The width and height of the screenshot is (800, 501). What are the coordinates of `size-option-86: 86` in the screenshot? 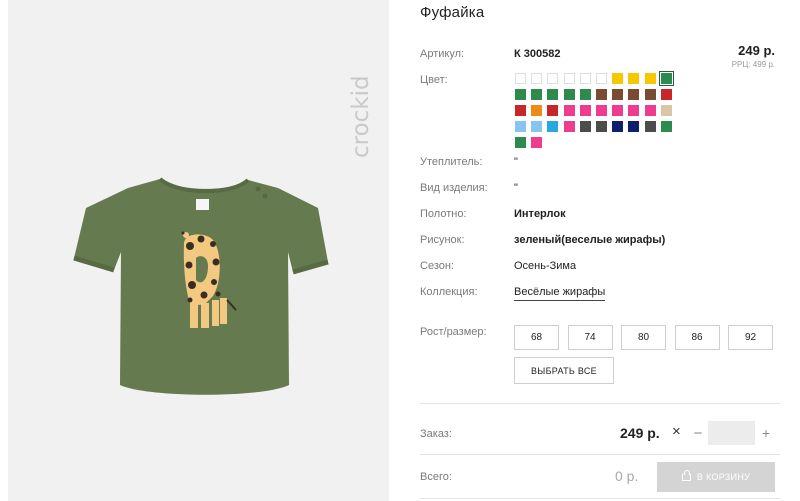 It's located at (697, 337).